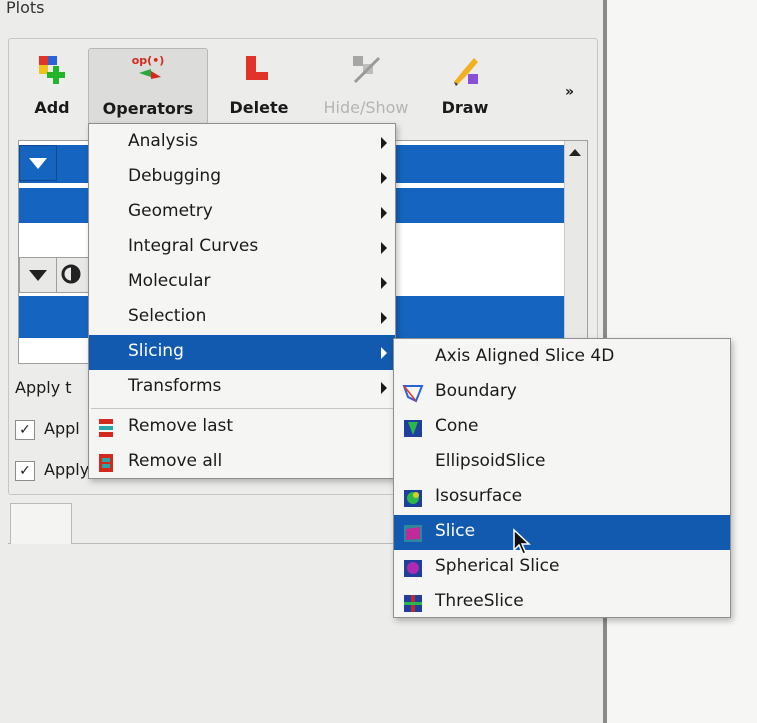  Describe the element at coordinates (413, 394) in the screenshot. I see `boundary-icon` at that location.